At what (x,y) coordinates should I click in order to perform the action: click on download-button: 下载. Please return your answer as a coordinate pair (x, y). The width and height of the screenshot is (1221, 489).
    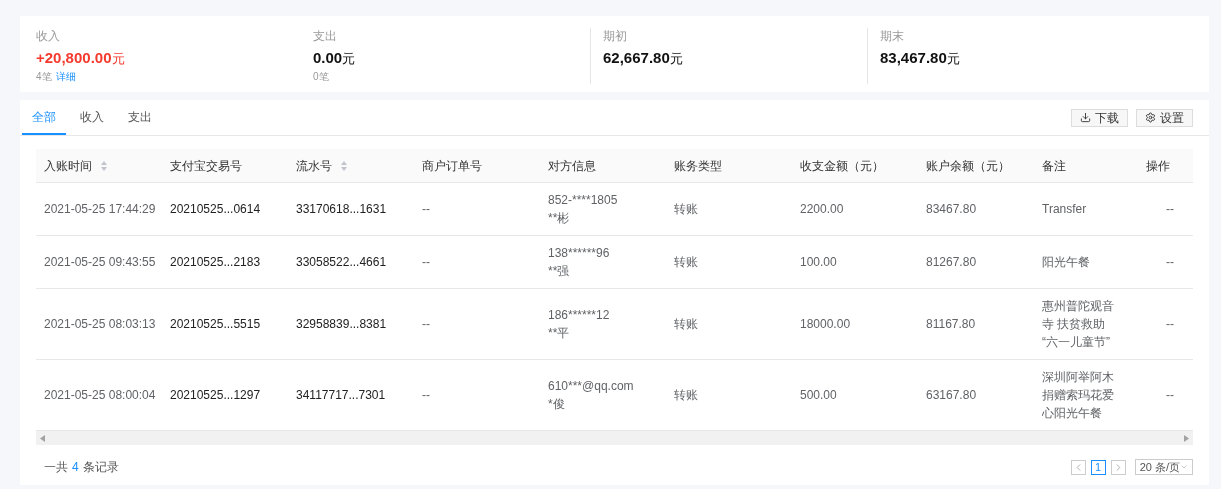
    Looking at the image, I should click on (1099, 117).